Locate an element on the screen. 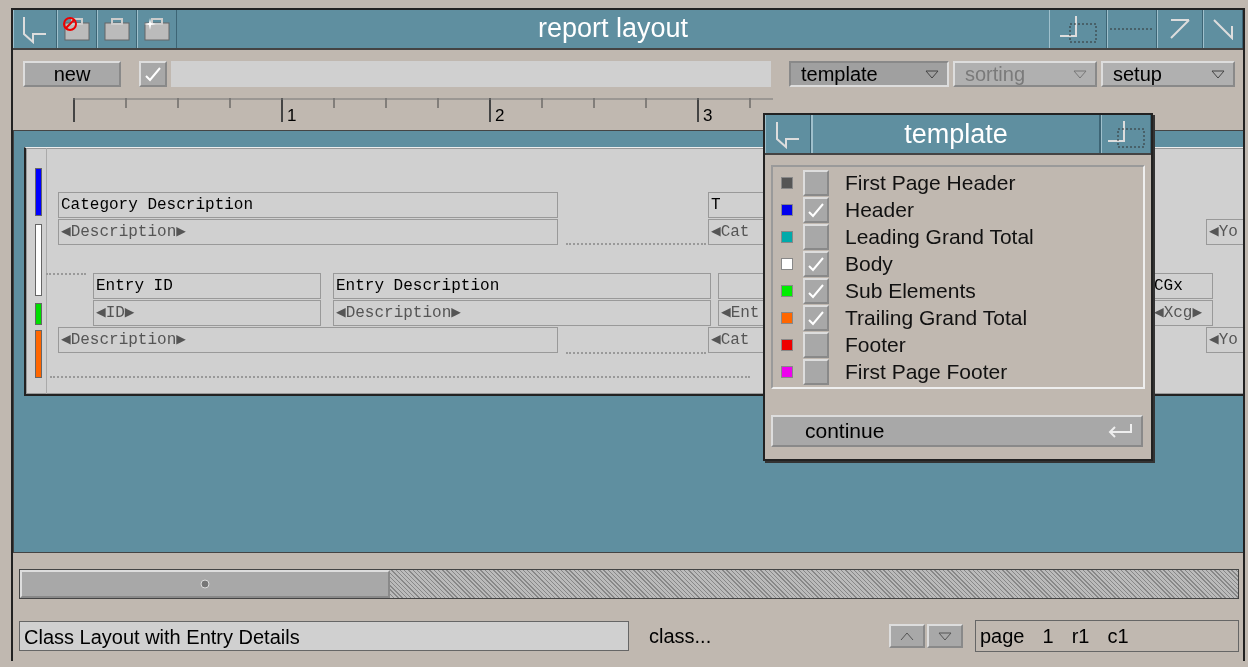 The image size is (1248, 667). briefcase-icon is located at coordinates (117, 29).